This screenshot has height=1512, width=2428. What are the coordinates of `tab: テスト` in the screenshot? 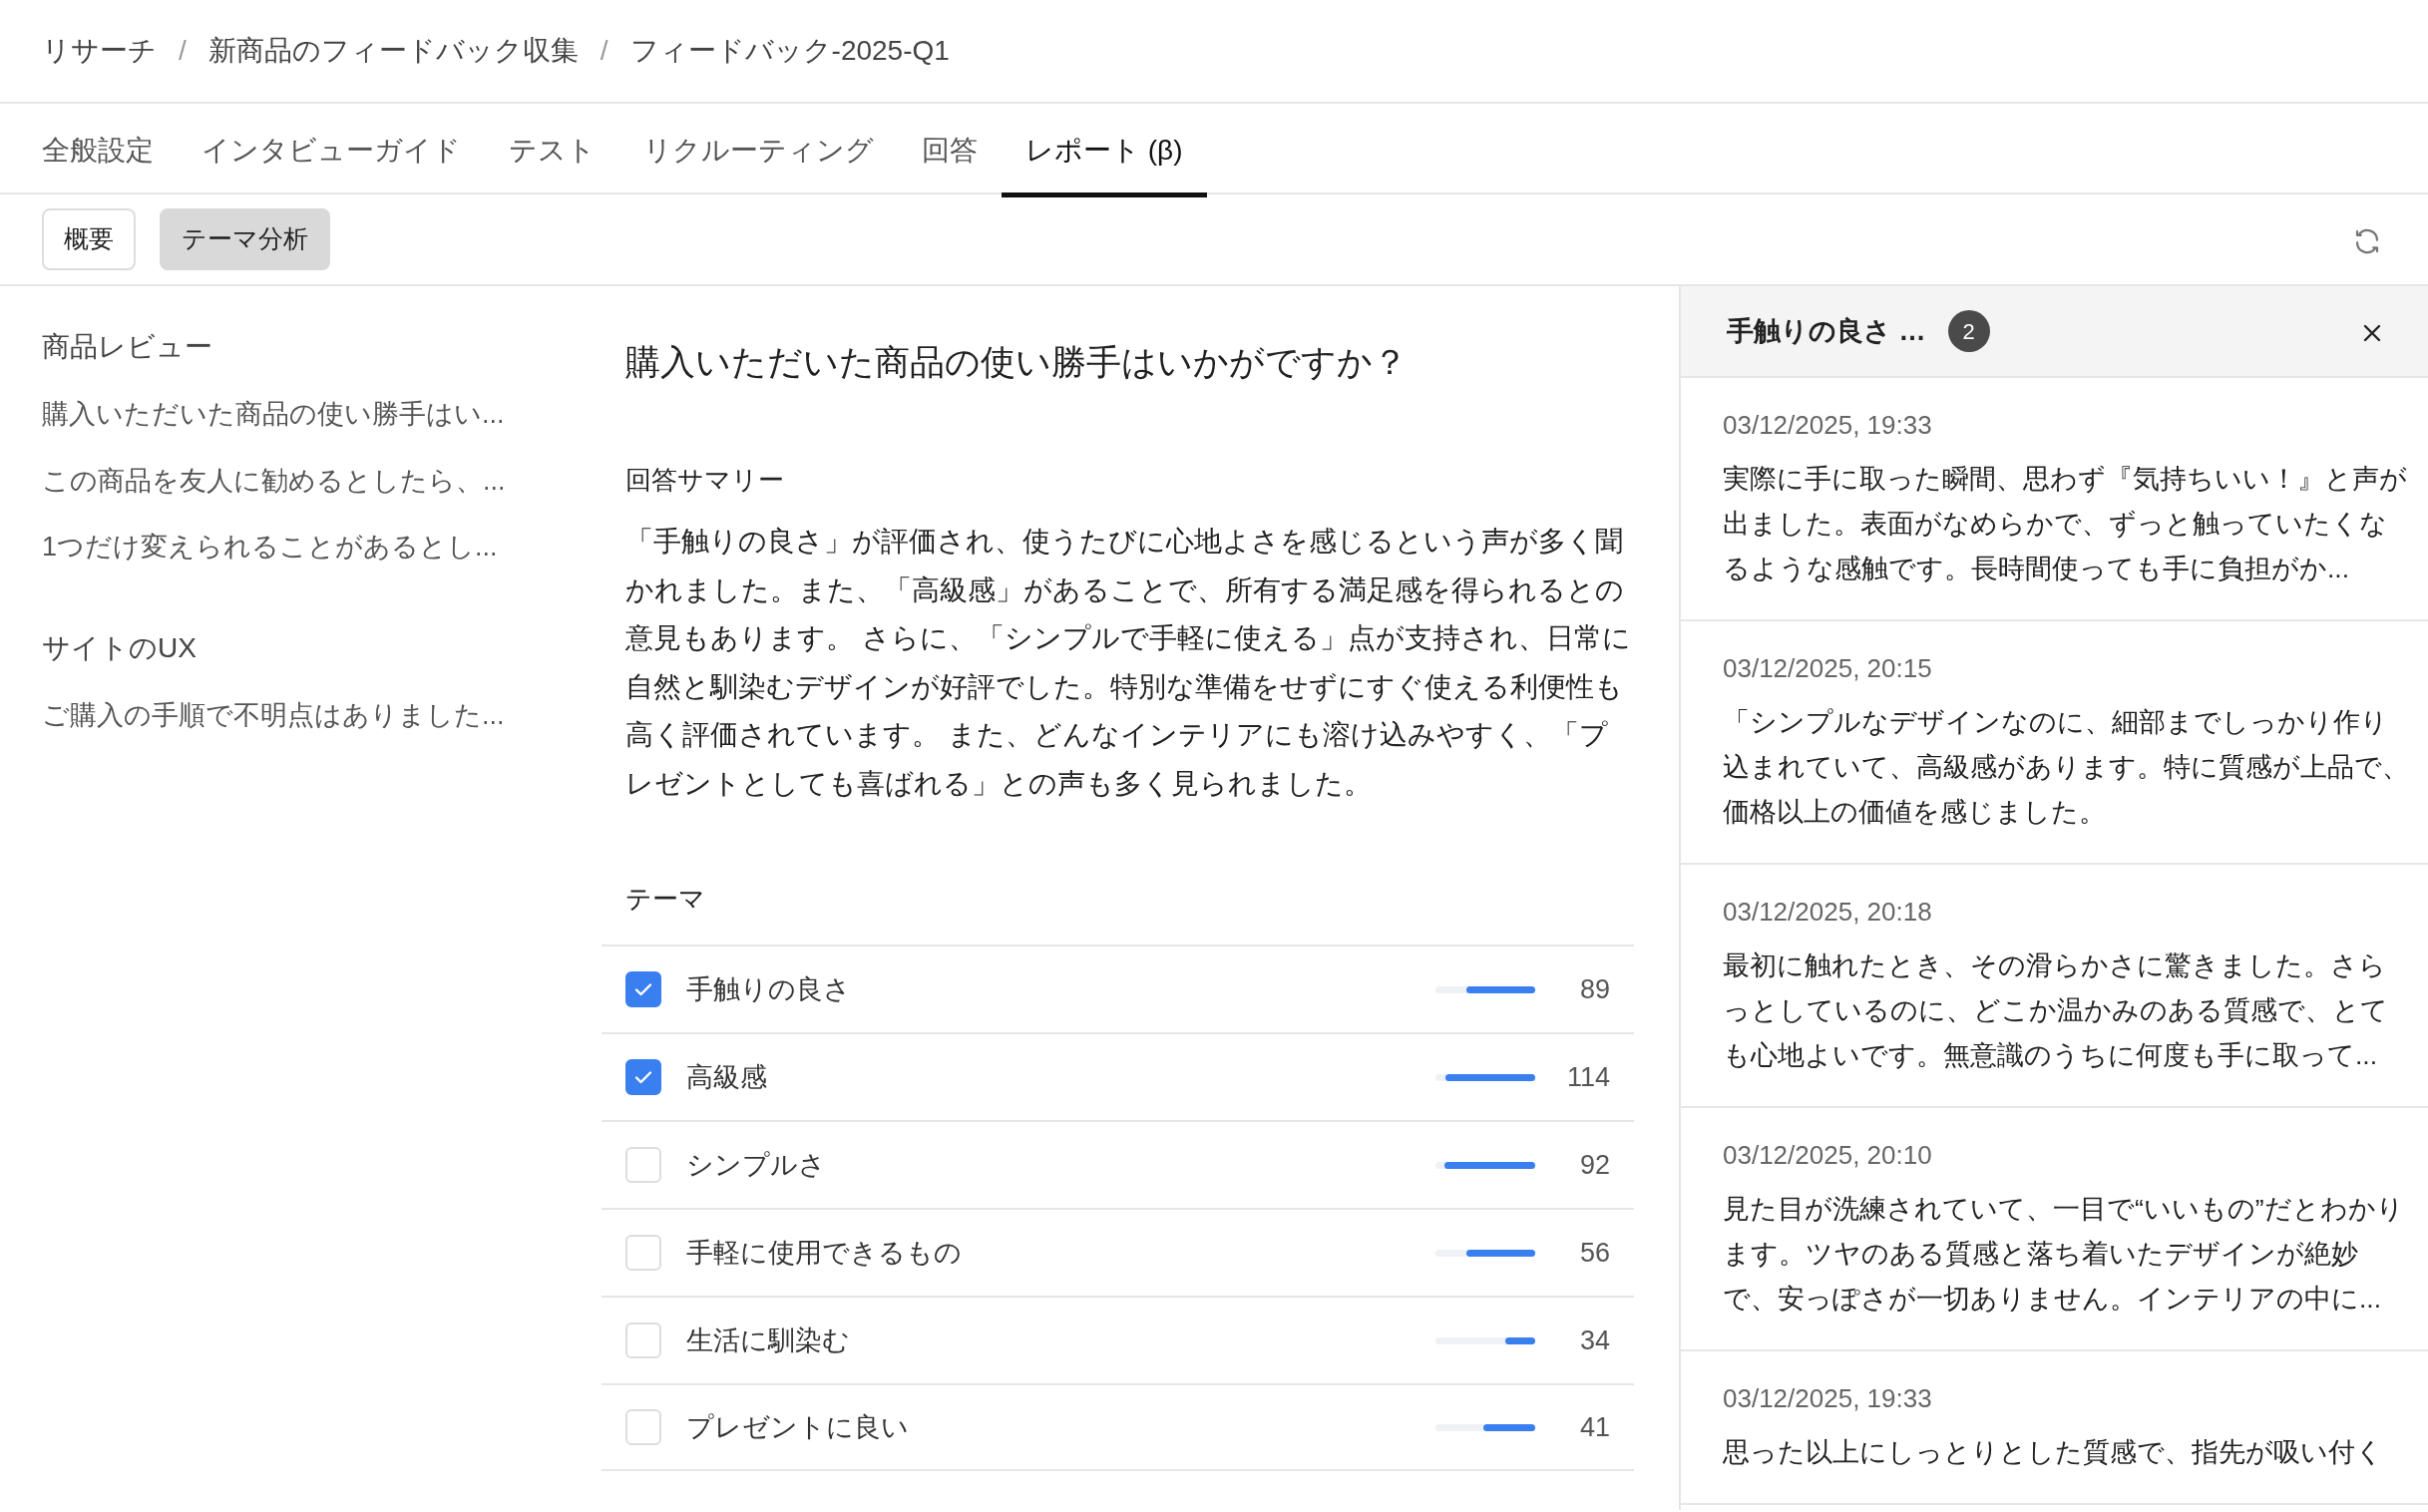 It's located at (552, 153).